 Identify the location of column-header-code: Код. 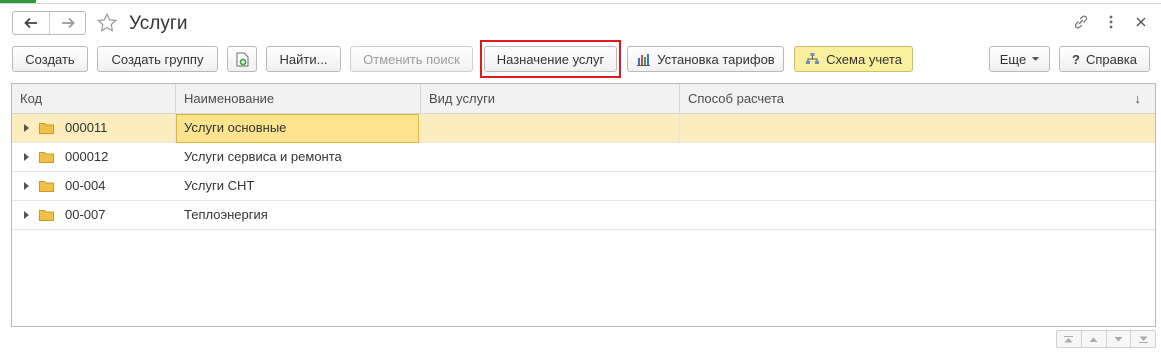
(94, 98).